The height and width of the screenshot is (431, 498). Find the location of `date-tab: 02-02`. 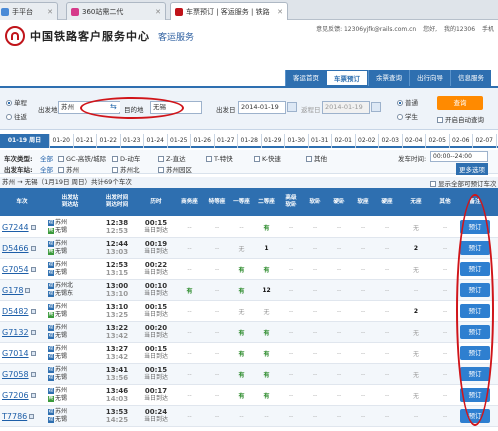

date-tab: 02-02 is located at coordinates (367, 141).